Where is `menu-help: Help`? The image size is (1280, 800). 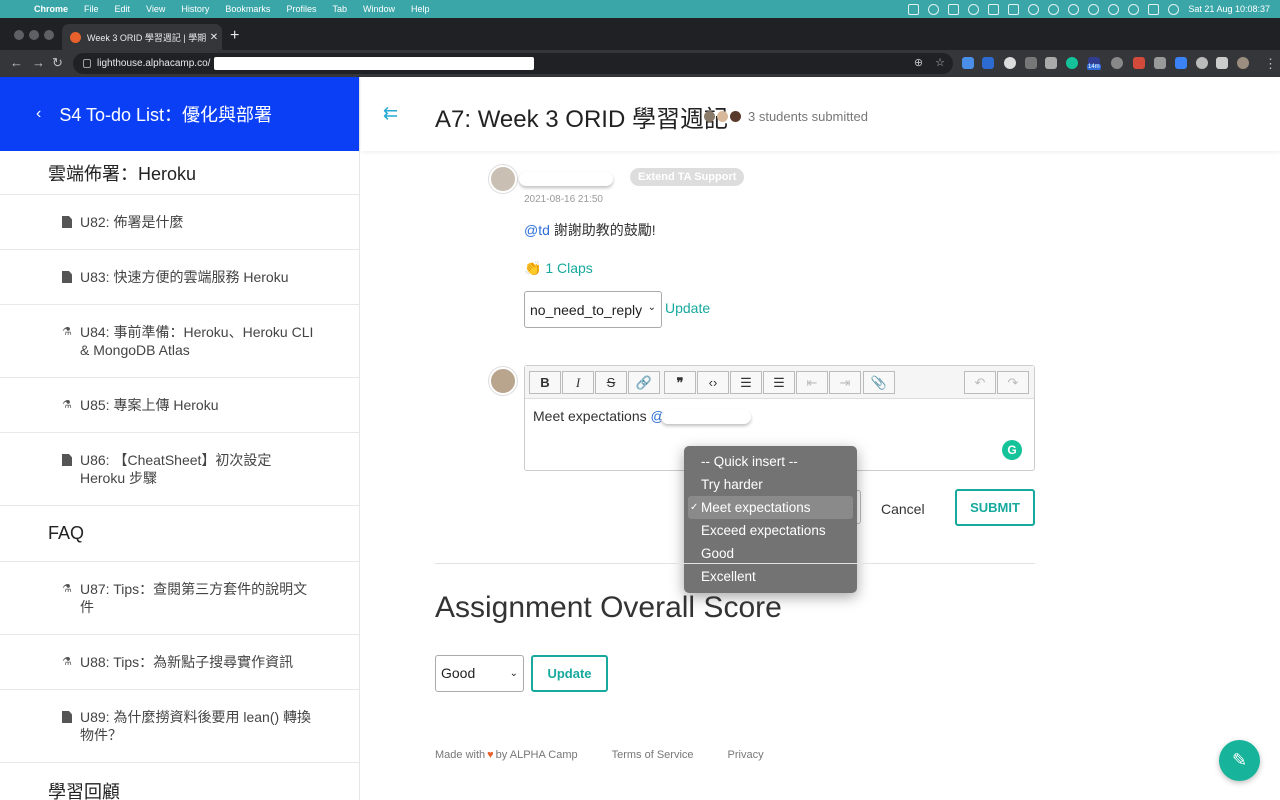
menu-help: Help is located at coordinates (420, 9).